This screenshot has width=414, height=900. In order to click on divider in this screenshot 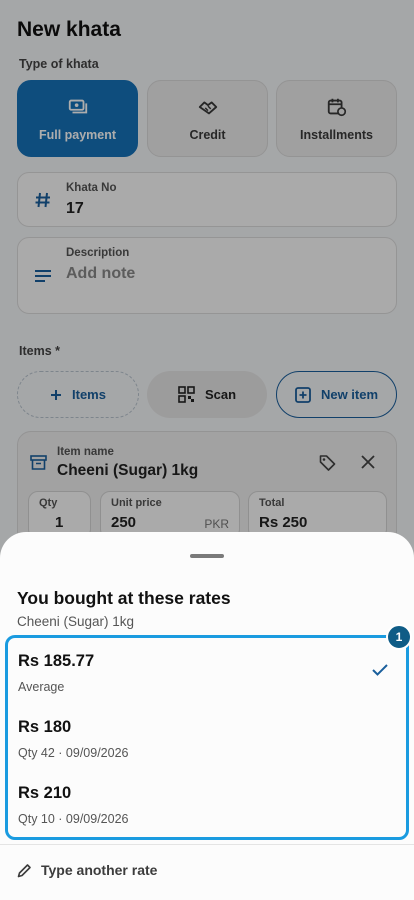, I will do `click(207, 844)`.